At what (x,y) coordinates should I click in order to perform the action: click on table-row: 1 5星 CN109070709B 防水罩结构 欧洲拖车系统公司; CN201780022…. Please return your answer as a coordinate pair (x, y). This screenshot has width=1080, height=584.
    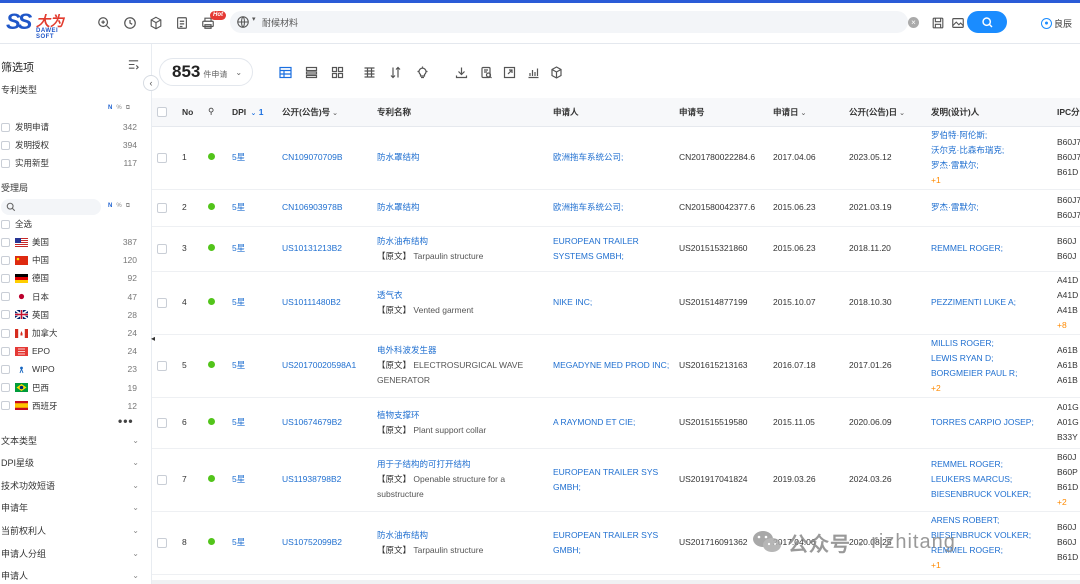
    Looking at the image, I should click on (616, 158).